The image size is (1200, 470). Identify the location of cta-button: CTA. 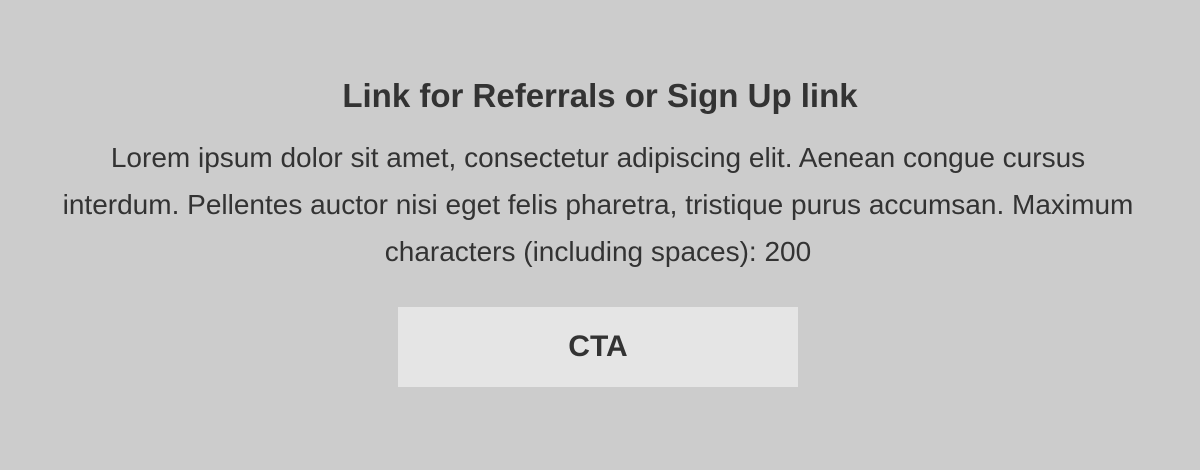
(598, 347).